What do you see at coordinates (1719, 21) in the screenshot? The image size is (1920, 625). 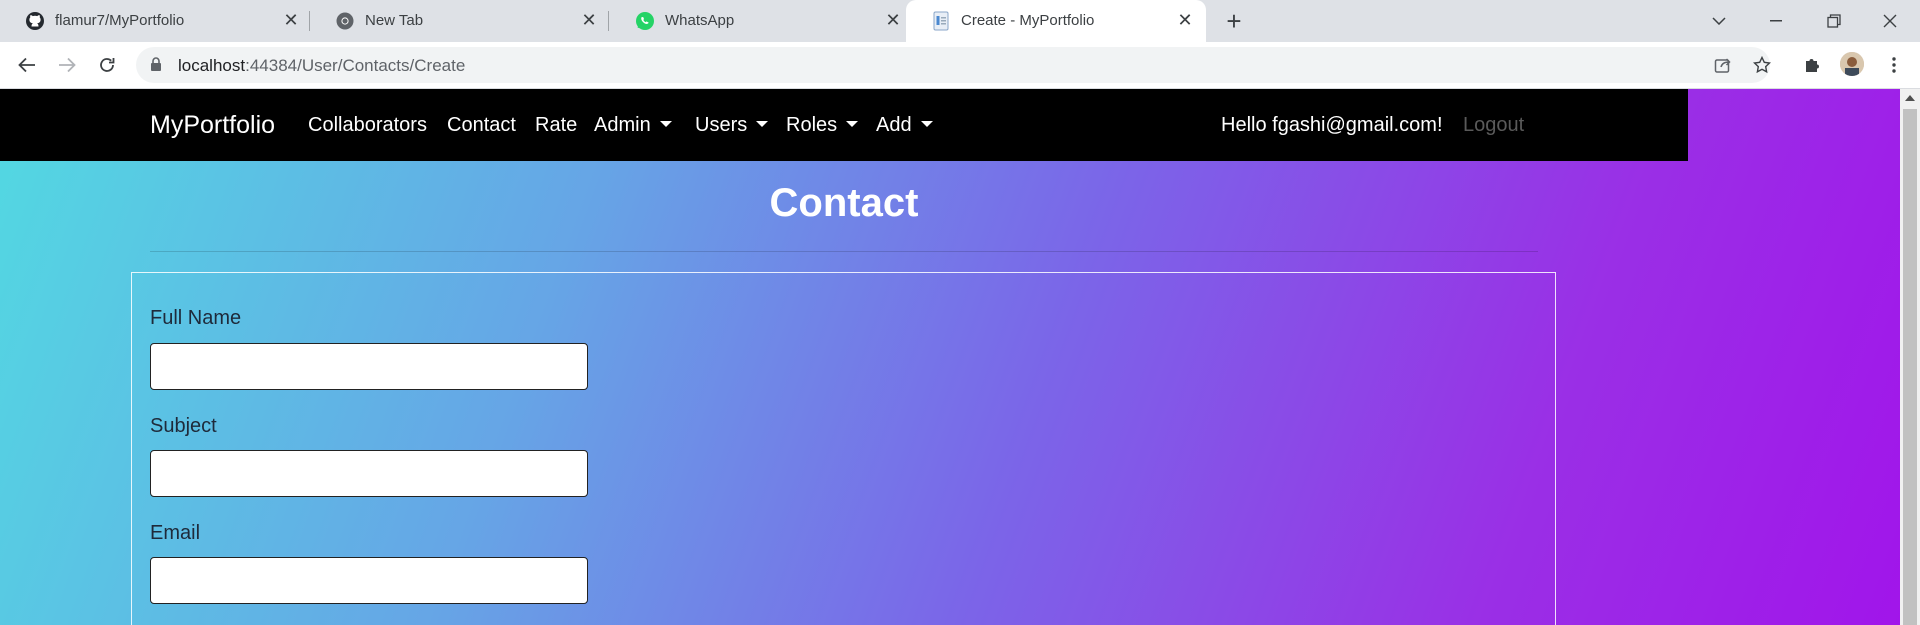 I see `tab-search-chevron-icon` at bounding box center [1719, 21].